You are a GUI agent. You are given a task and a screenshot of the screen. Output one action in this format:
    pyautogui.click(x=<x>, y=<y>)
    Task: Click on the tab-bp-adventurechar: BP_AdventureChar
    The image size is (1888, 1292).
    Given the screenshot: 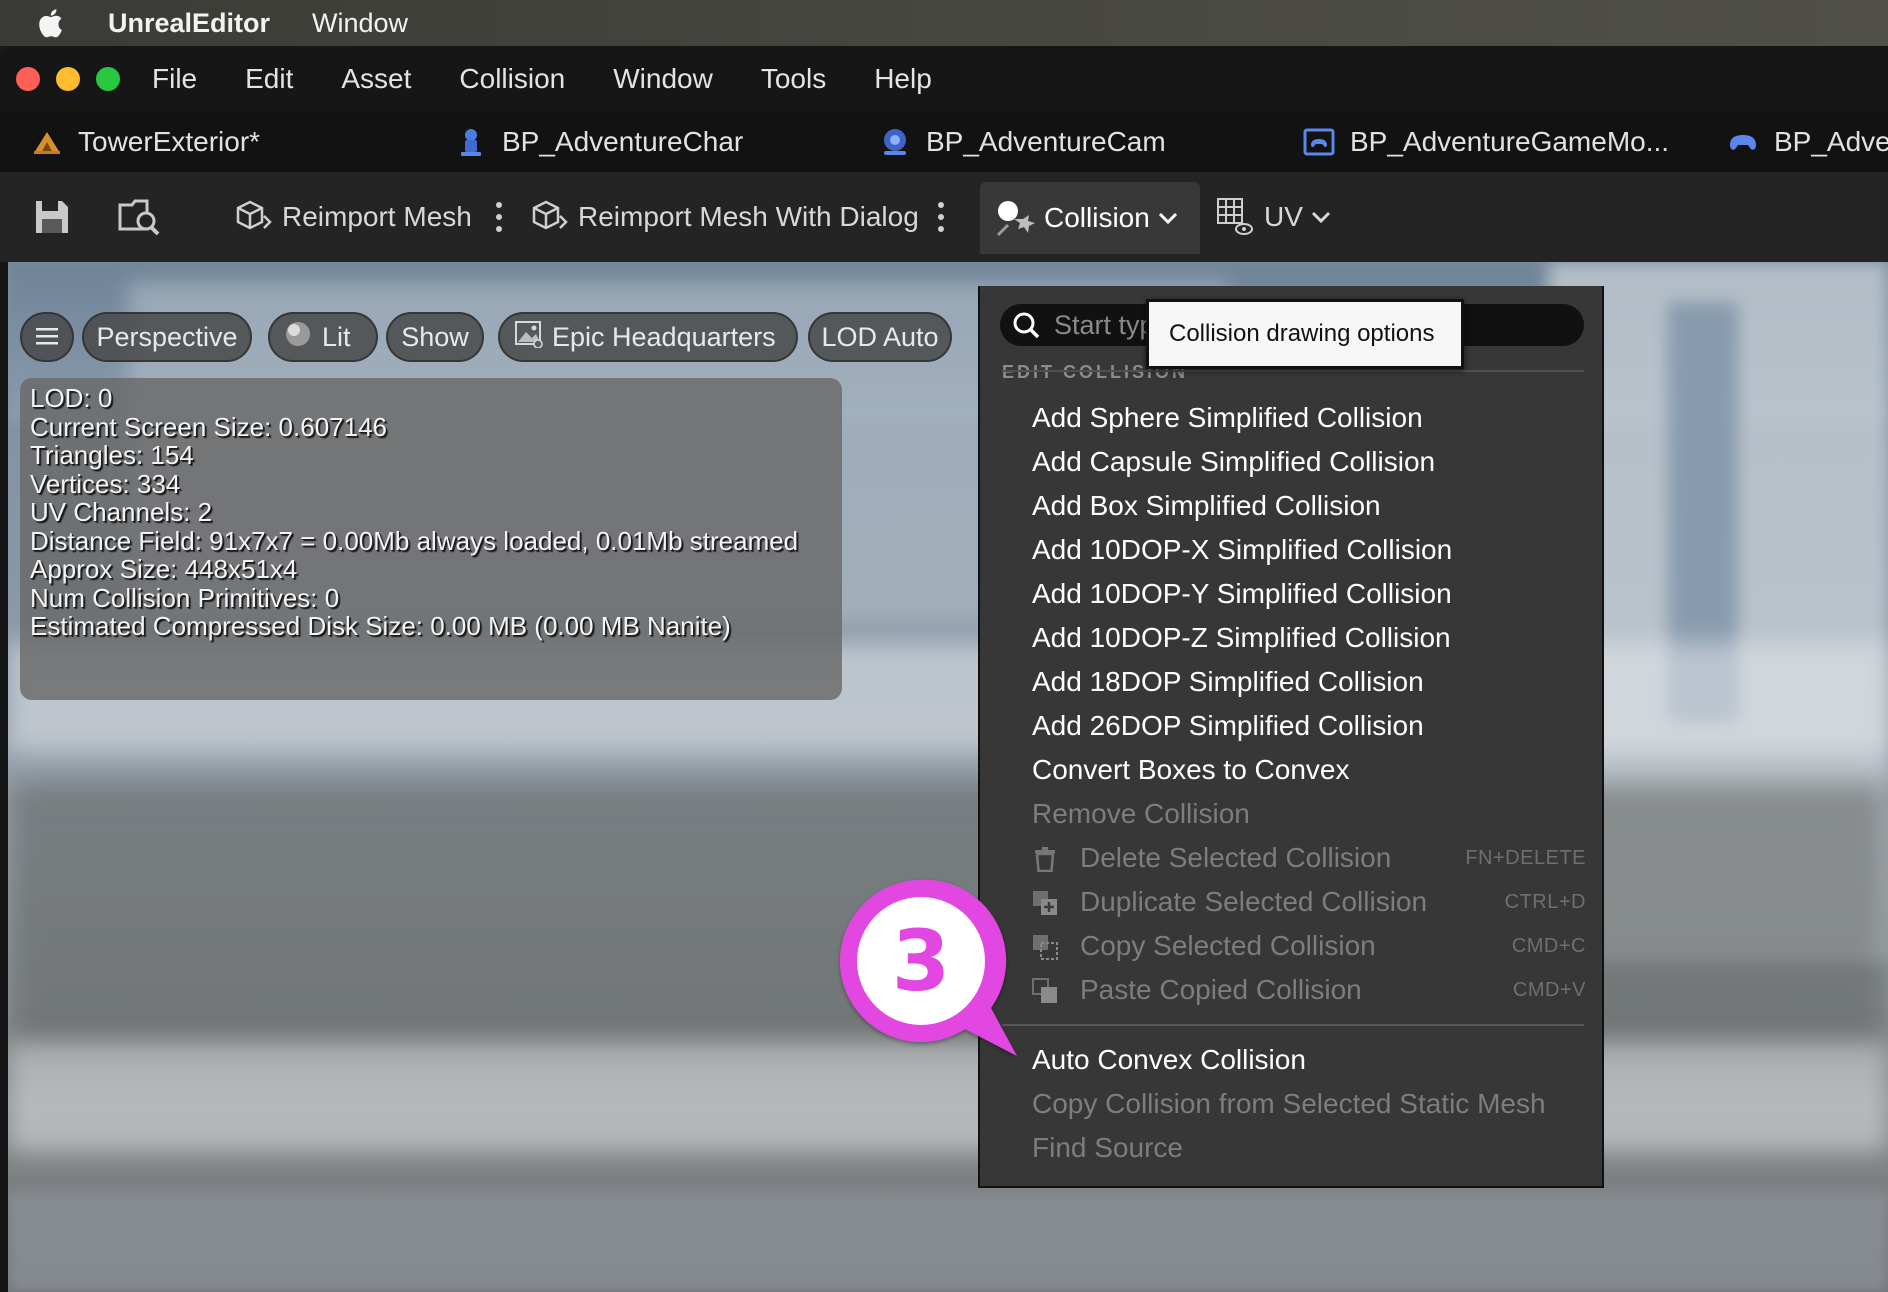 What is the action you would take?
    pyautogui.click(x=598, y=142)
    